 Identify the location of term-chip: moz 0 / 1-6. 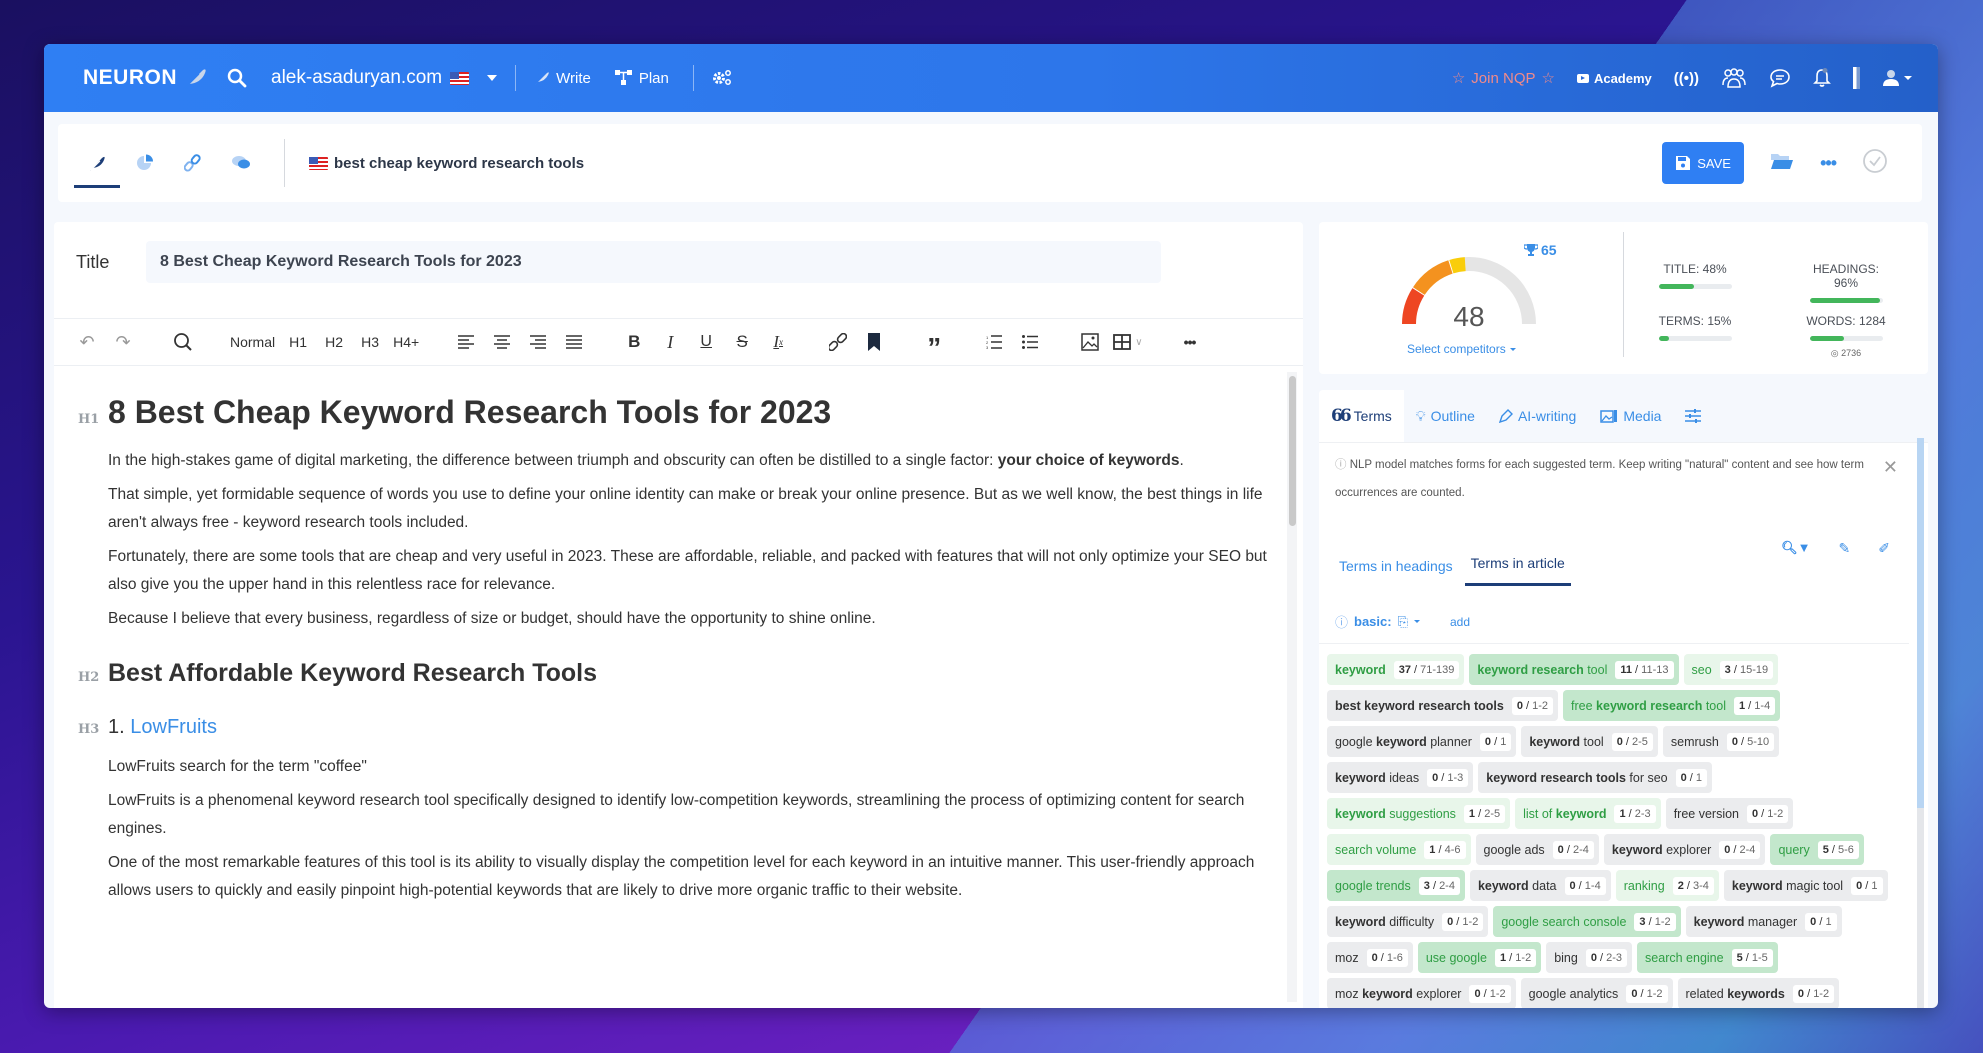
(1370, 957).